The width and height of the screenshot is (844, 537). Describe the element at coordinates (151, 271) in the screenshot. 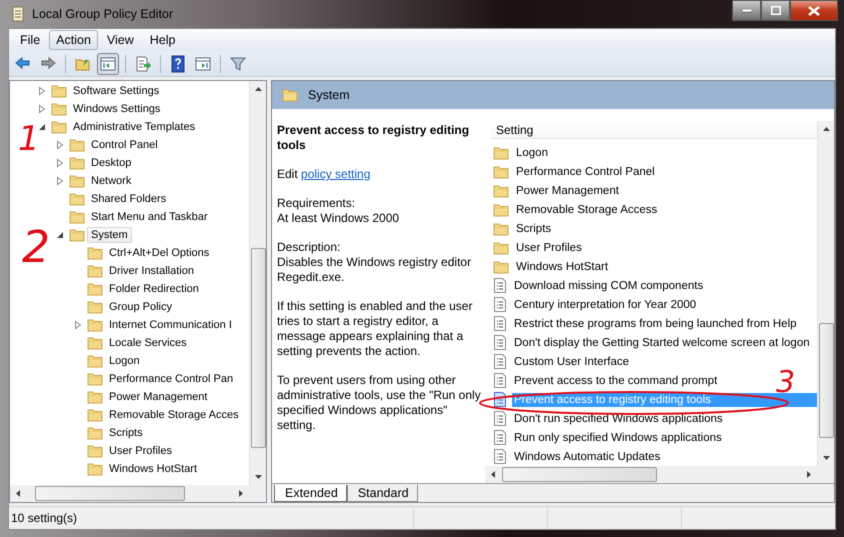

I see `tree-item: Driver Installation` at that location.